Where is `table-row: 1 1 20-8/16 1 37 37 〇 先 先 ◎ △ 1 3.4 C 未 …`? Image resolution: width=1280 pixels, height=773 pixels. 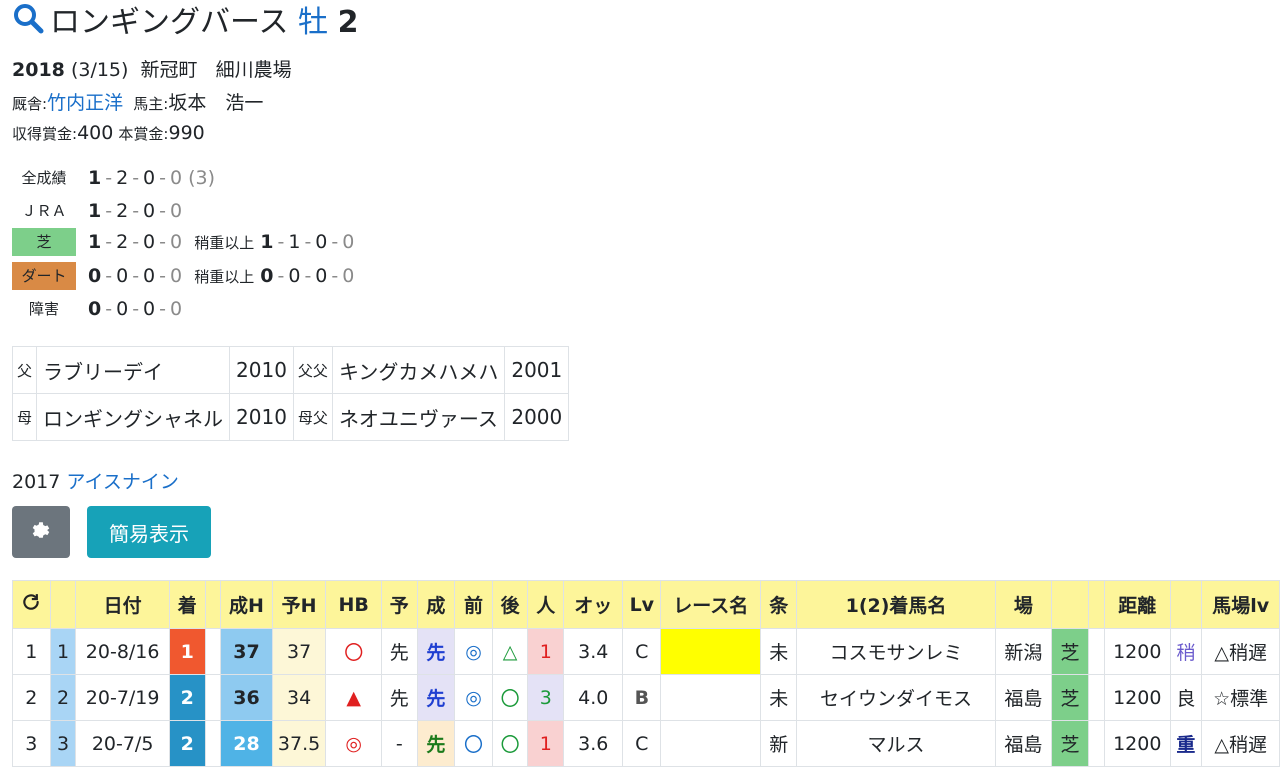 table-row: 1 1 20-8/16 1 37 37 〇 先 先 ◎ △ 1 3.4 C 未 … is located at coordinates (646, 651).